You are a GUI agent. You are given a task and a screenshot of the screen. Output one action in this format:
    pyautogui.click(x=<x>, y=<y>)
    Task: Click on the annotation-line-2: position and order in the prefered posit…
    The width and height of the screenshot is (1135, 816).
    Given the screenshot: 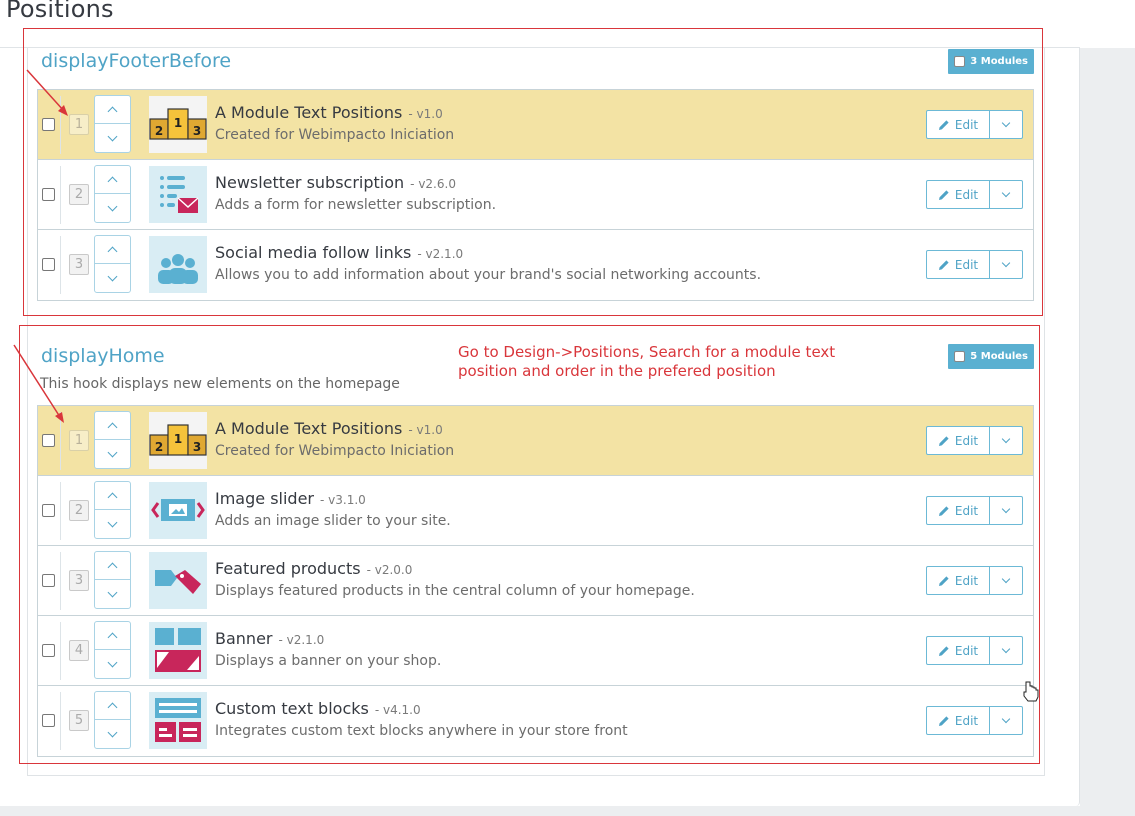 What is the action you would take?
    pyautogui.click(x=617, y=371)
    